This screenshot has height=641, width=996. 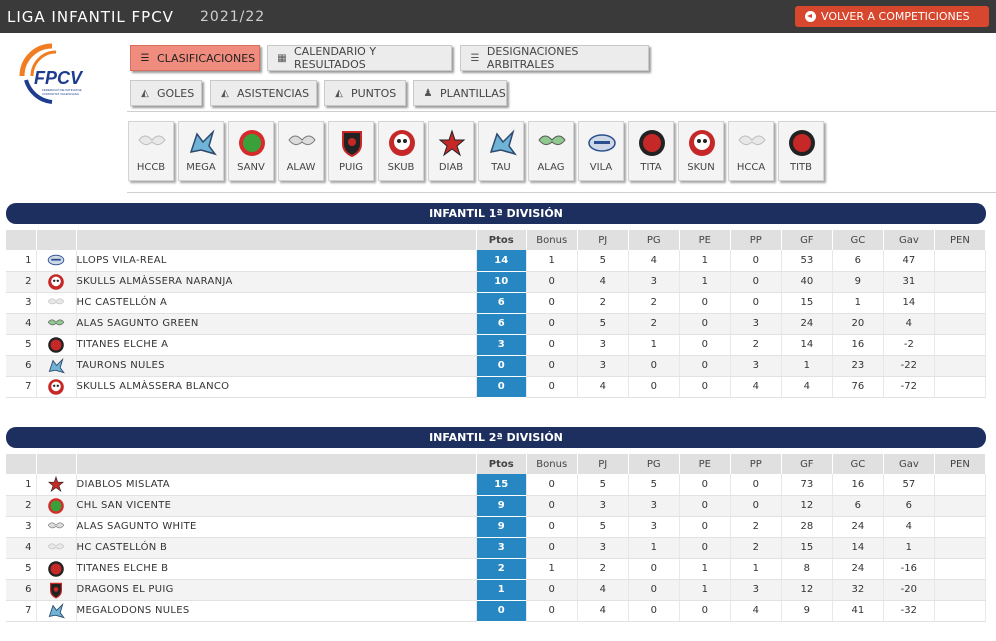 I want to click on table-row: 4 HC CASTELLÓN B 3 0 3 1 0 2 15 14 1, so click(x=496, y=548).